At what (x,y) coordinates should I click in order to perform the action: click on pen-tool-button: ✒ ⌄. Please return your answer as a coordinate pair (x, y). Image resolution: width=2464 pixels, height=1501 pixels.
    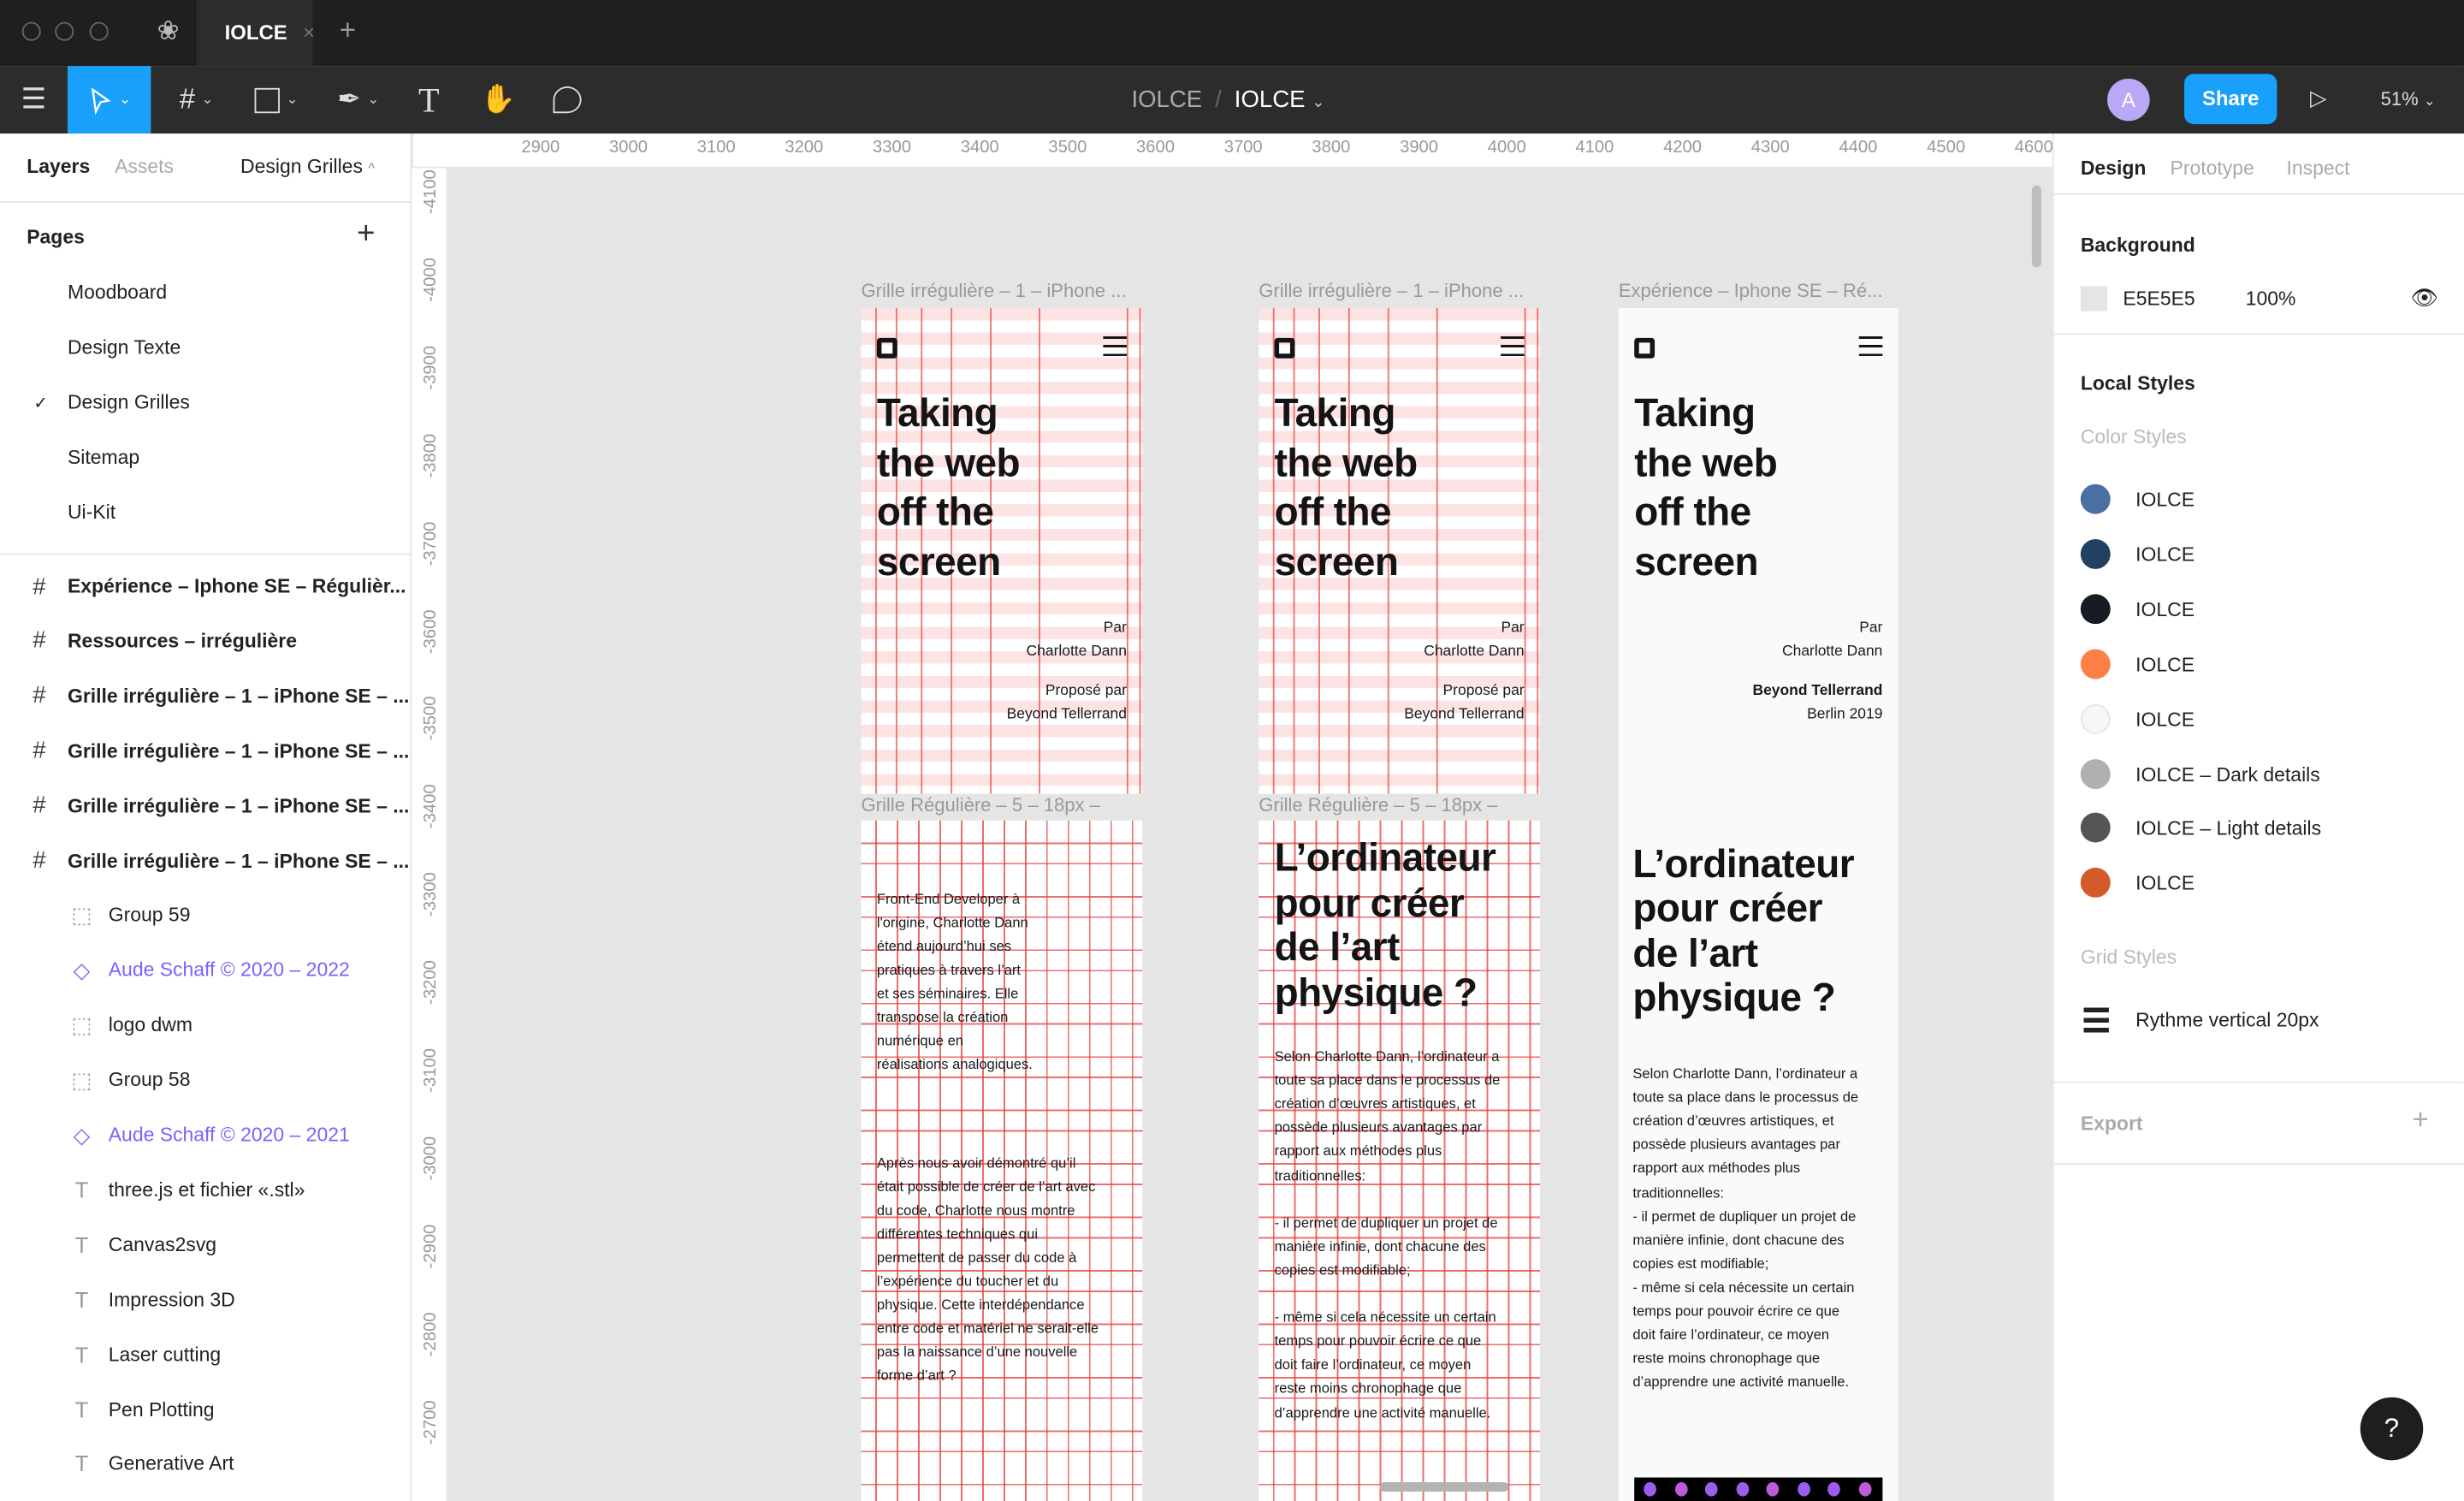
    Looking at the image, I should click on (358, 99).